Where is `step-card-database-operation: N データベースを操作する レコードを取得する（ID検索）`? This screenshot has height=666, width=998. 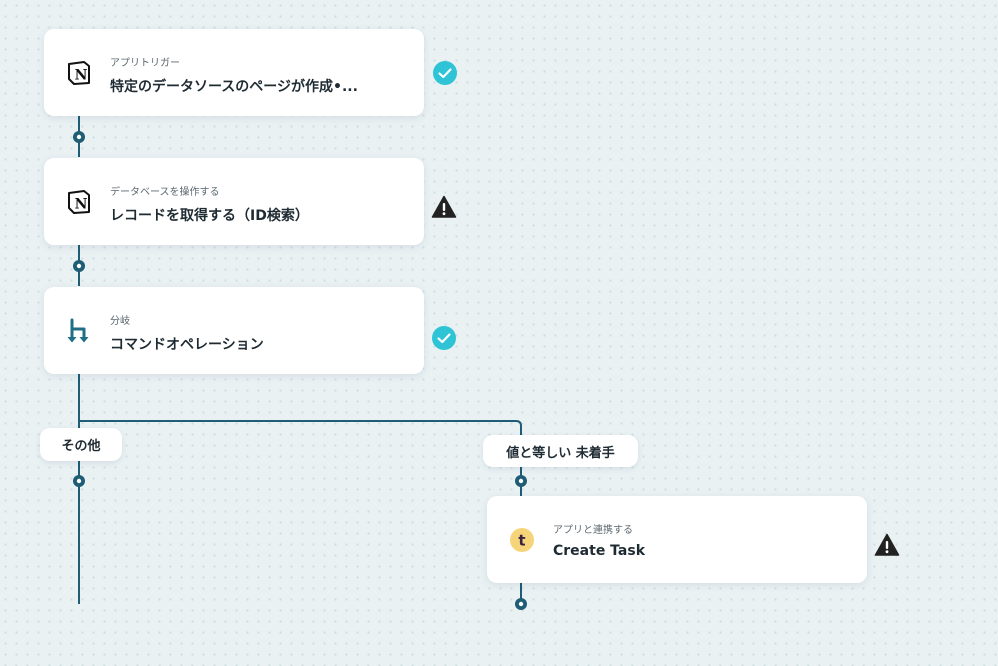
step-card-database-operation: N データベースを操作する レコードを取得する（ID検索） is located at coordinates (234, 201).